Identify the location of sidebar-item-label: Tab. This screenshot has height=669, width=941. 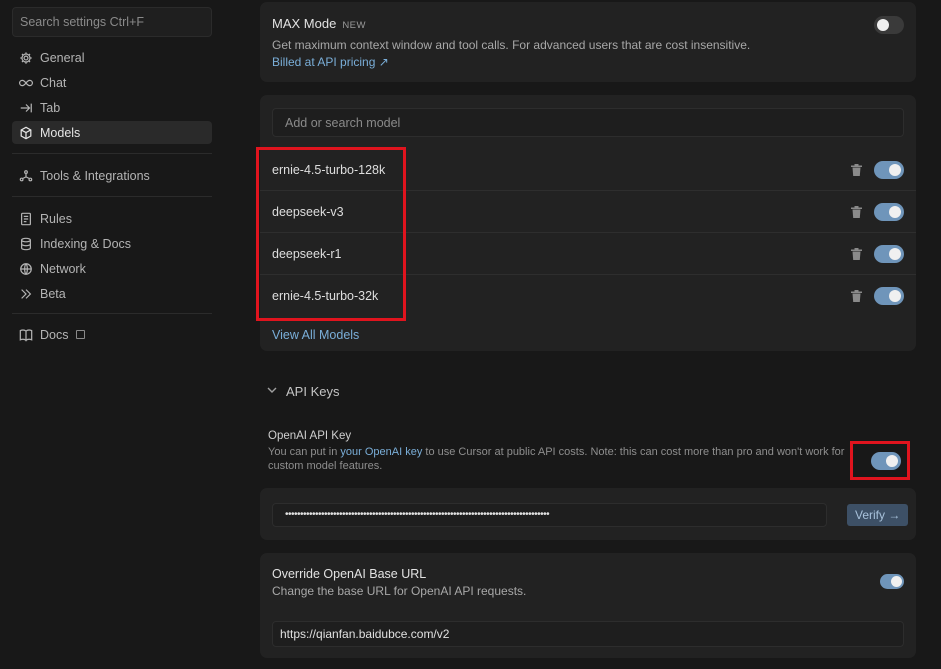
(50, 107).